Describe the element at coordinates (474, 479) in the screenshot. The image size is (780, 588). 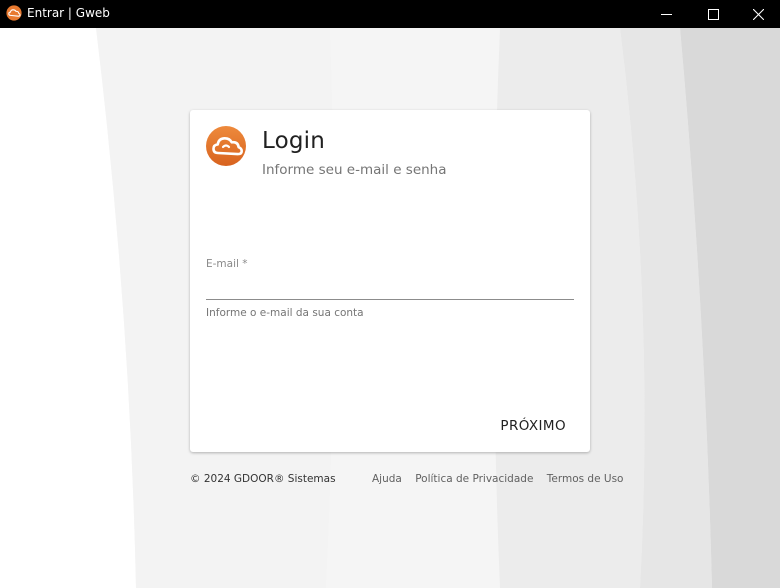
I see `privacy-policy-link: Política de Privacidade` at that location.